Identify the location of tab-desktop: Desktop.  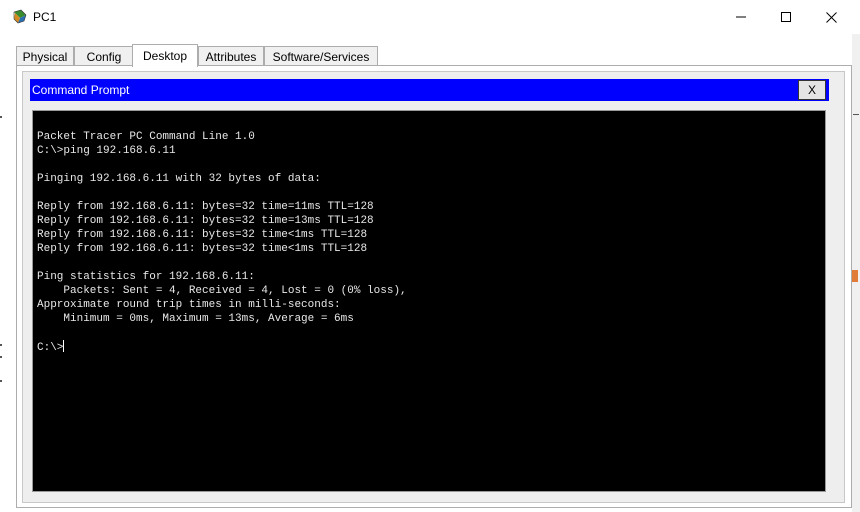
(165, 55).